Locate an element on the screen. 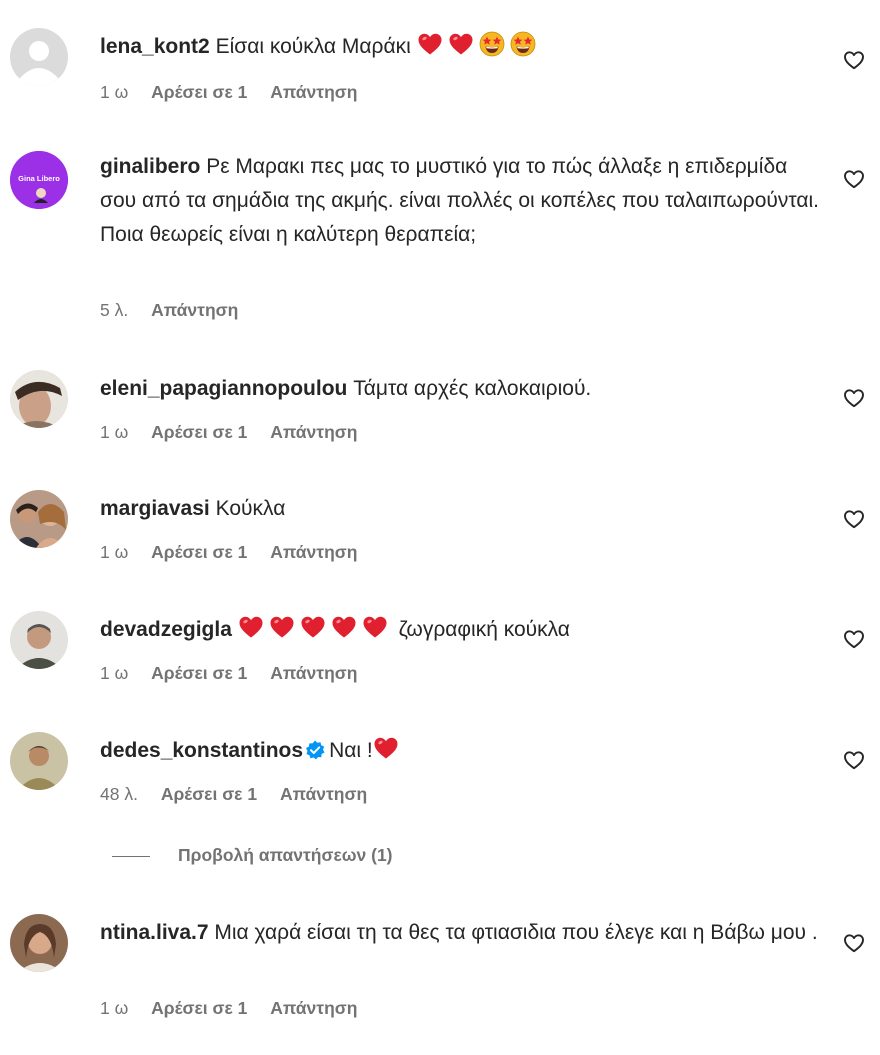  comment-username: devadzegigla is located at coordinates (166, 629).